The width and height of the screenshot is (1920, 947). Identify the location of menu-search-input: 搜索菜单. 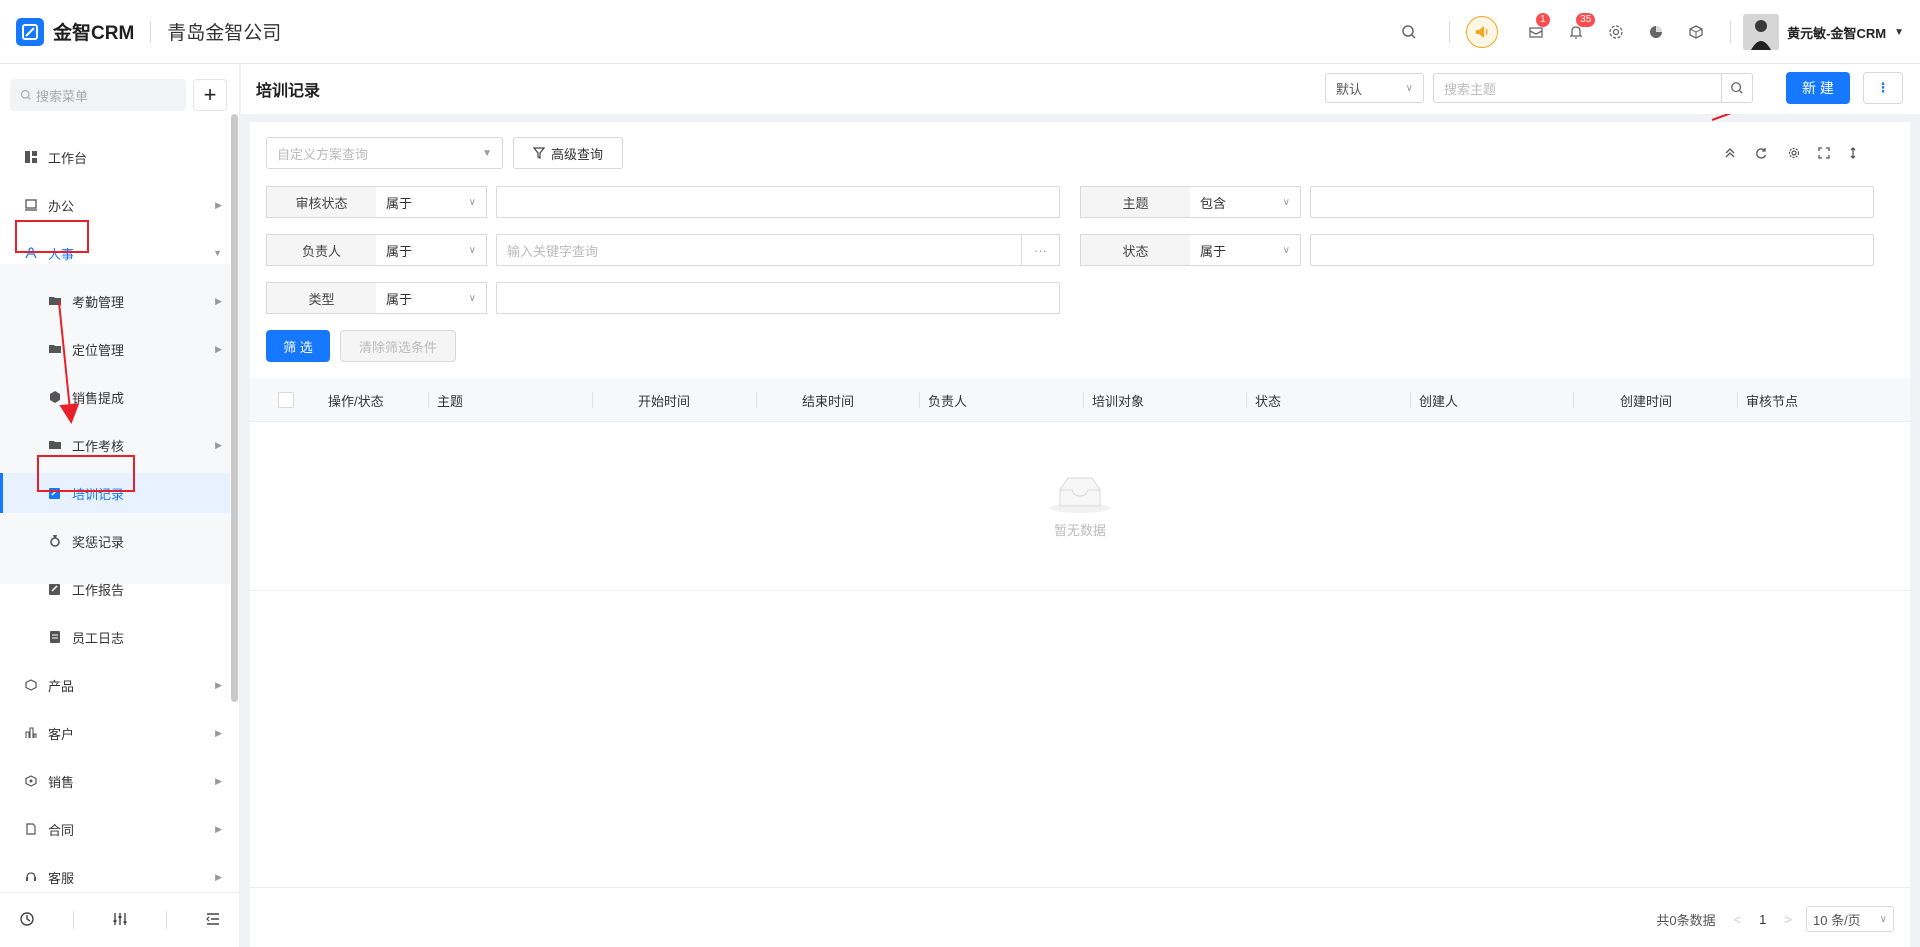
(98, 95).